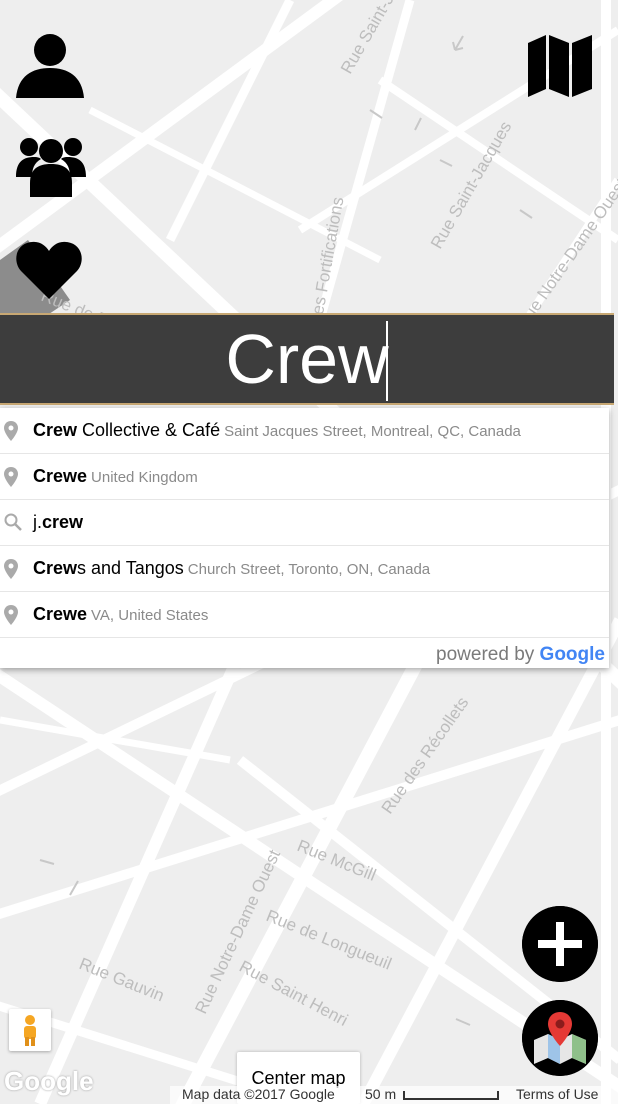 This screenshot has height=1104, width=618. Describe the element at coordinates (37, 522) in the screenshot. I see `suggestion-match: j.` at that location.